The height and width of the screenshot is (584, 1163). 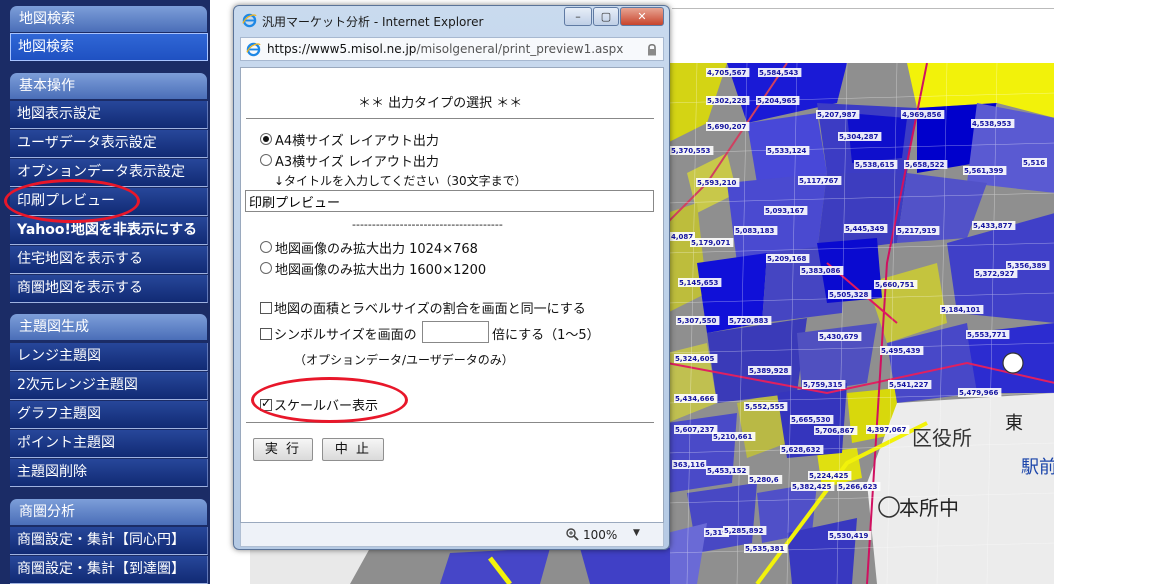 I want to click on map-value-label: 5,759,315, so click(x=823, y=385).